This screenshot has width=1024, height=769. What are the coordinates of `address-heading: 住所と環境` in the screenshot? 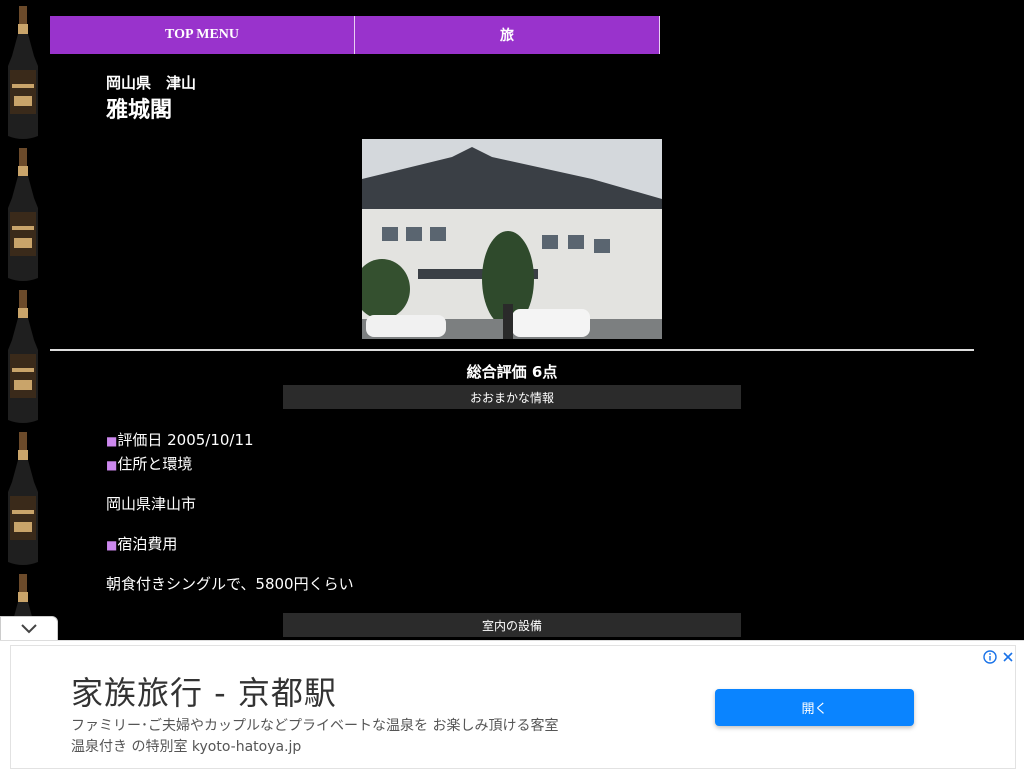 It's located at (155, 464).